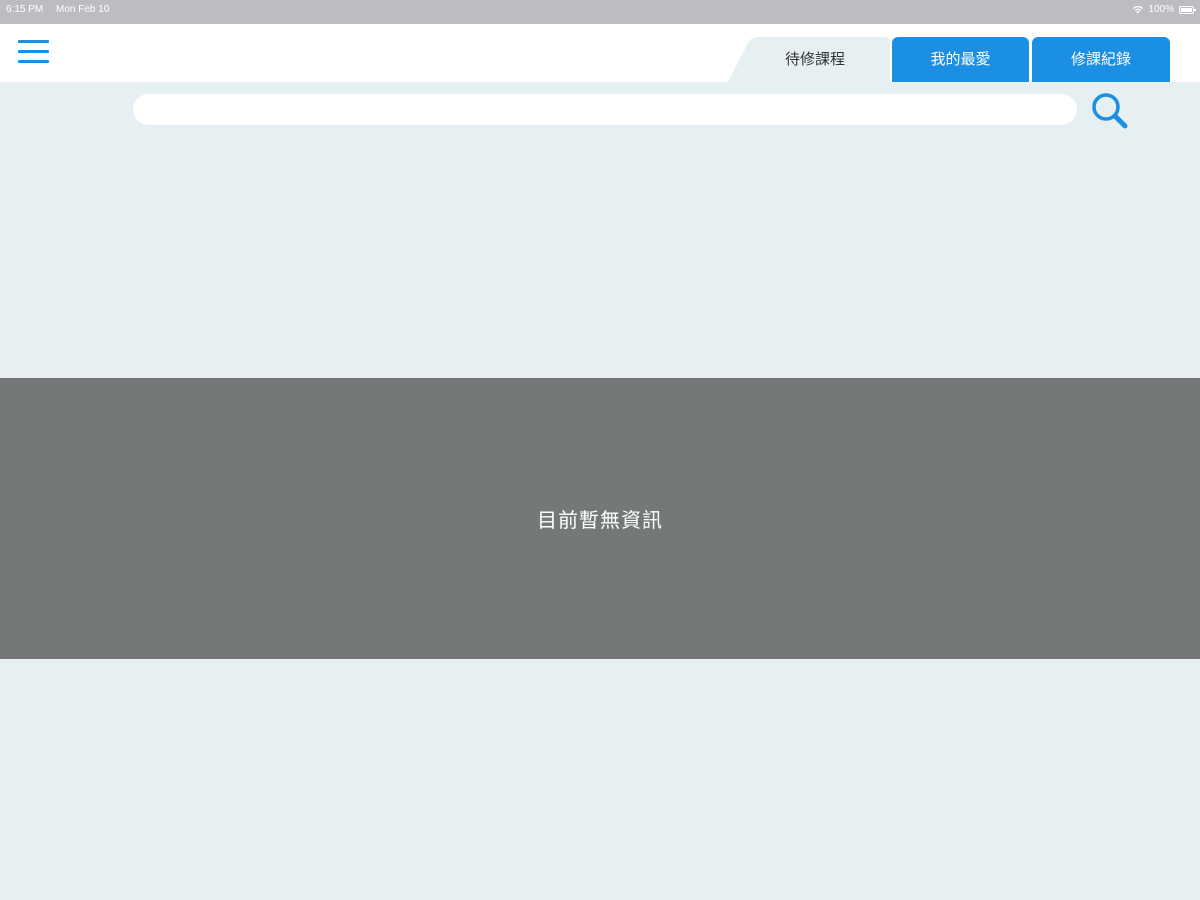 The image size is (1200, 900). Describe the element at coordinates (815, 59) in the screenshot. I see `tab-pending-courses: 待修課程` at that location.